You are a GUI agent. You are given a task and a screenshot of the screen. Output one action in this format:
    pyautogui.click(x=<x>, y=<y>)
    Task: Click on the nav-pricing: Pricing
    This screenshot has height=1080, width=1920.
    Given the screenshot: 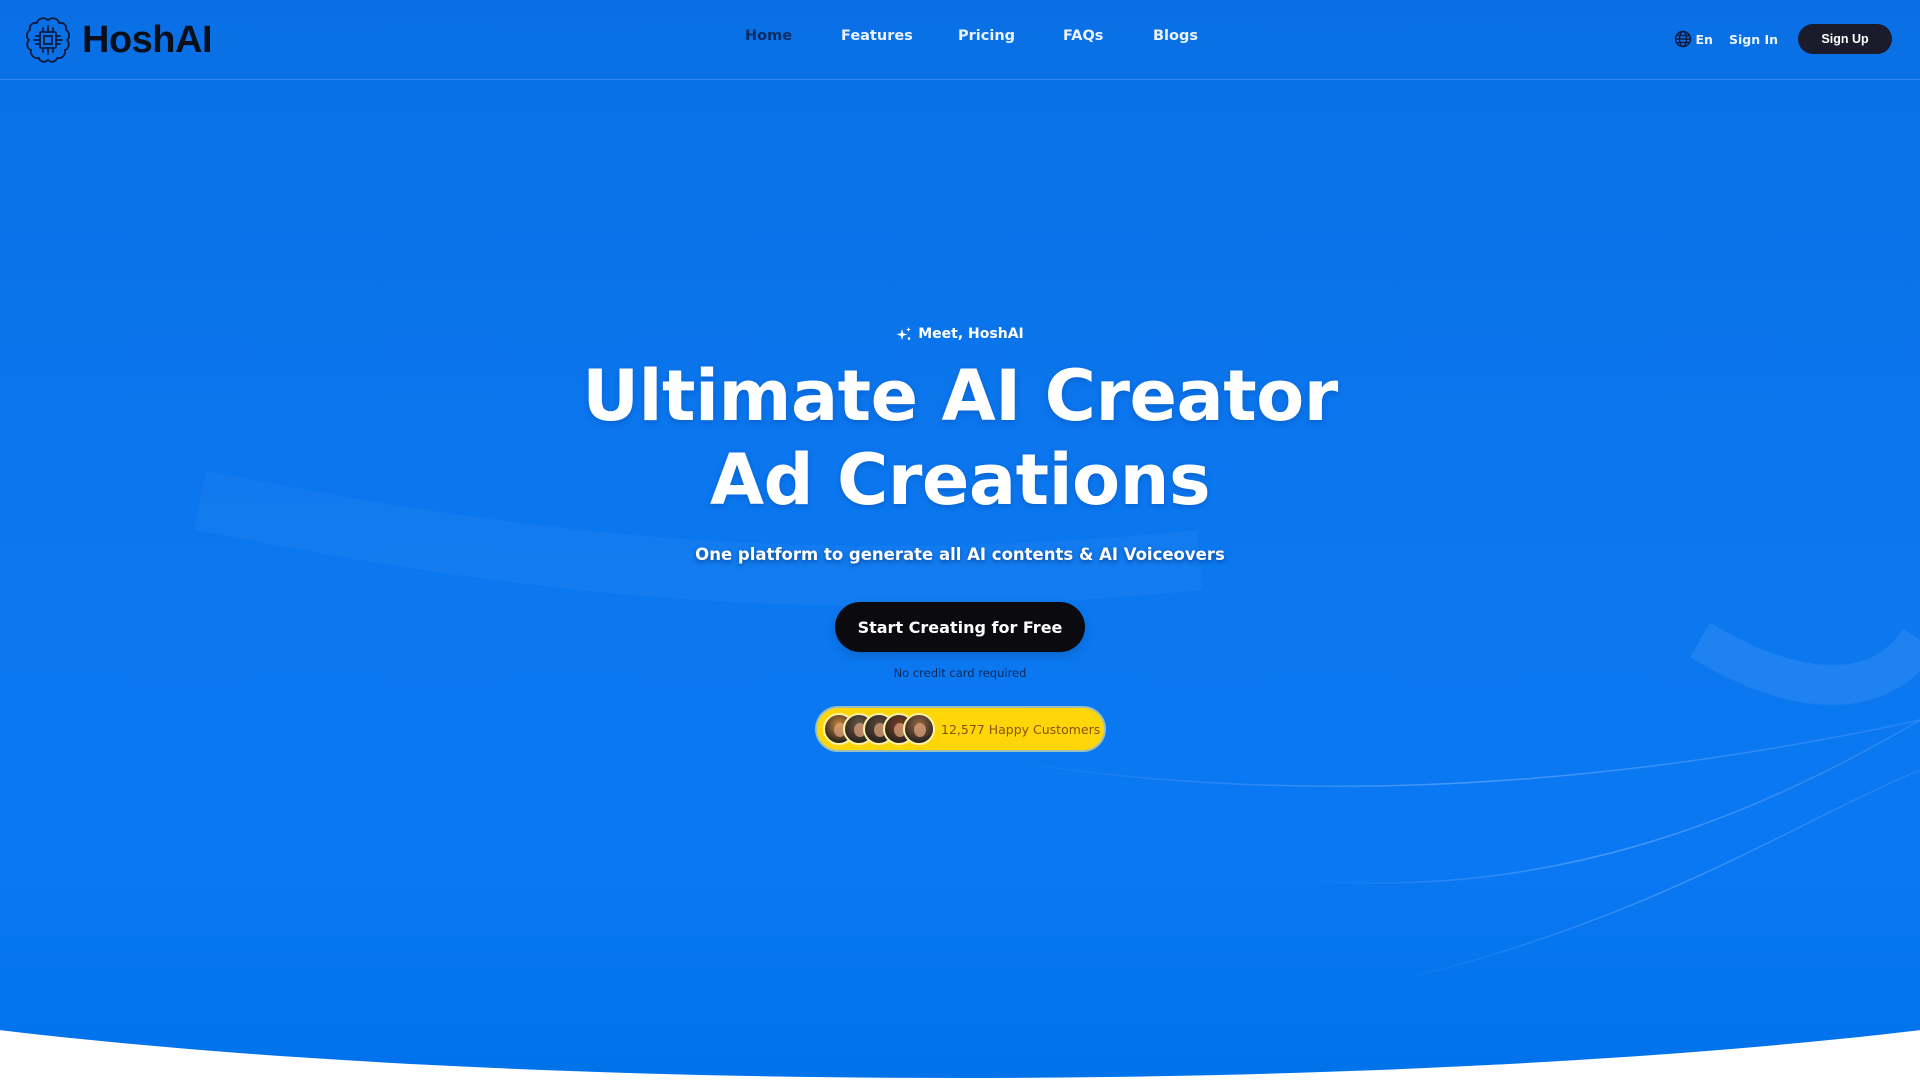 What is the action you would take?
    pyautogui.click(x=986, y=36)
    